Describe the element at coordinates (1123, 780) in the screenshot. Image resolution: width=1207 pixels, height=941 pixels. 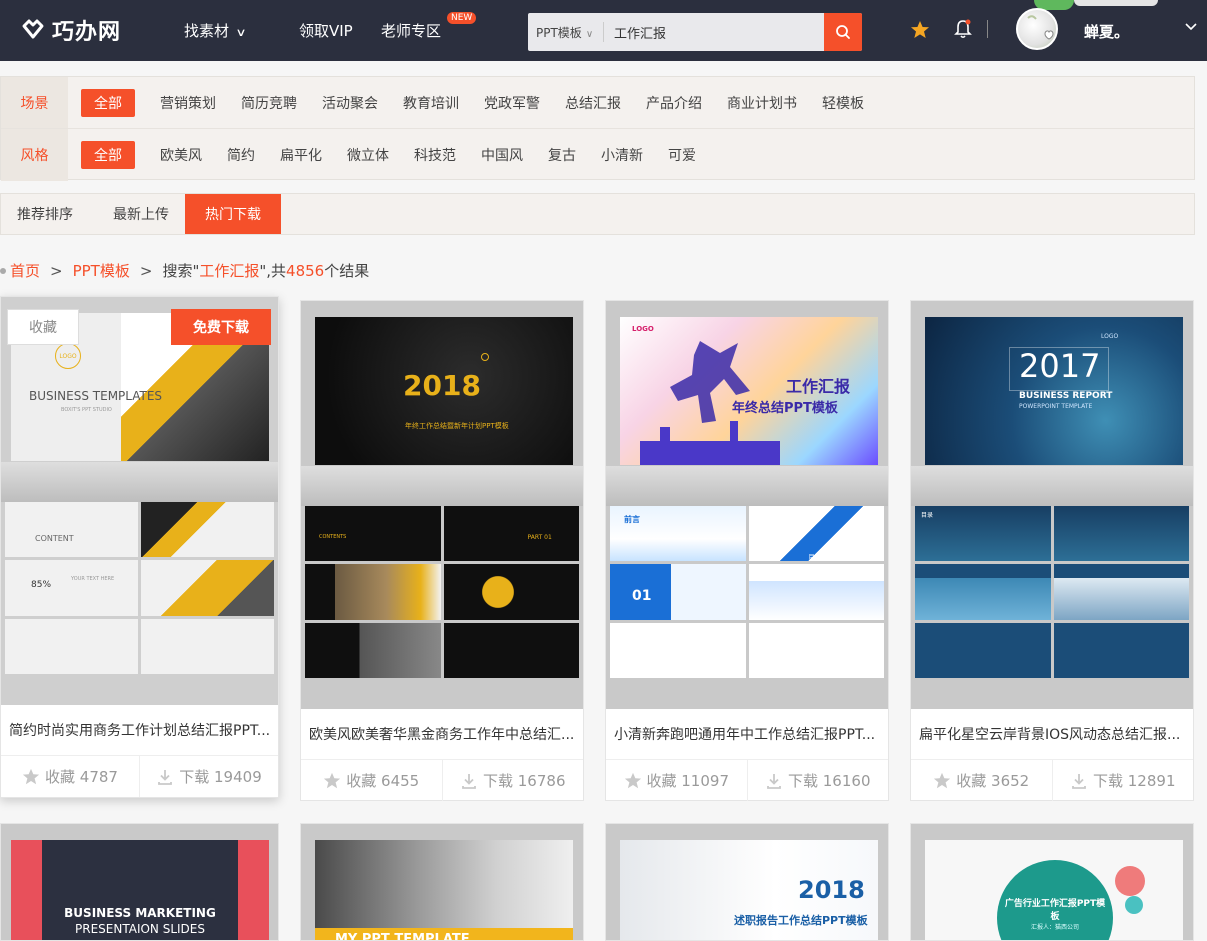
I see `download-count: 下载 12891` at that location.